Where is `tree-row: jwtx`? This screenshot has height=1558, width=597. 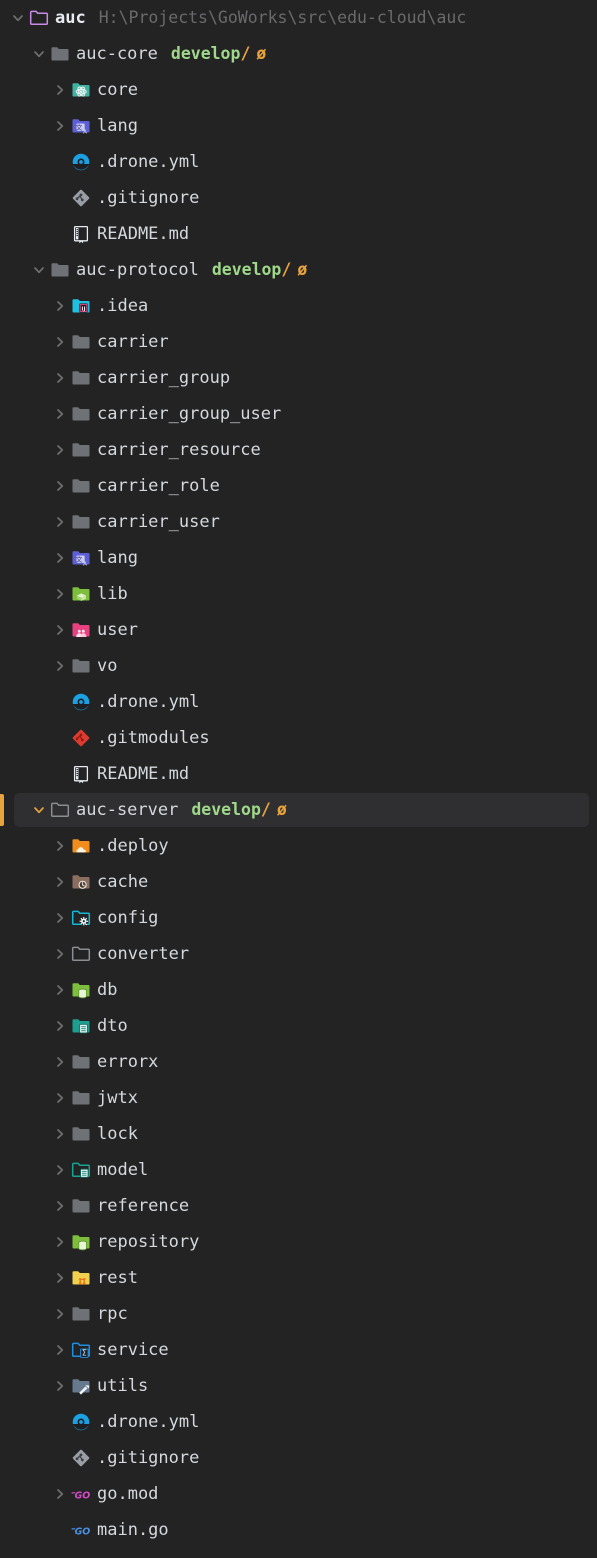
tree-row: jwtx is located at coordinates (298, 1098).